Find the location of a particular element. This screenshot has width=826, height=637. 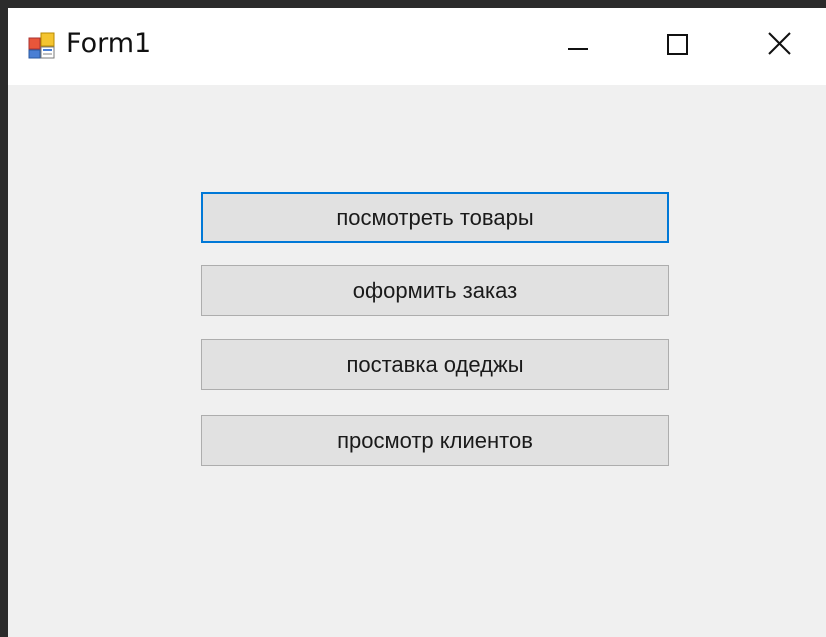

view-products-button: посмотреть товары is located at coordinates (435, 217).